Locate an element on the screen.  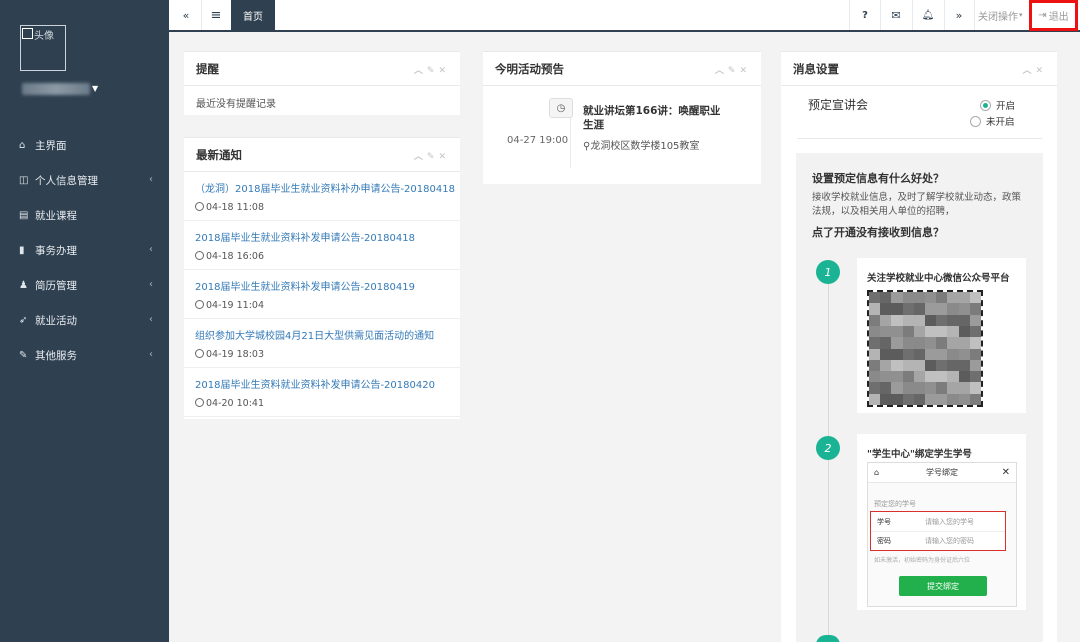
notice-link: （龙洞）2018届毕业生就业资料补办申请公告-20180418 is located at coordinates (325, 187).